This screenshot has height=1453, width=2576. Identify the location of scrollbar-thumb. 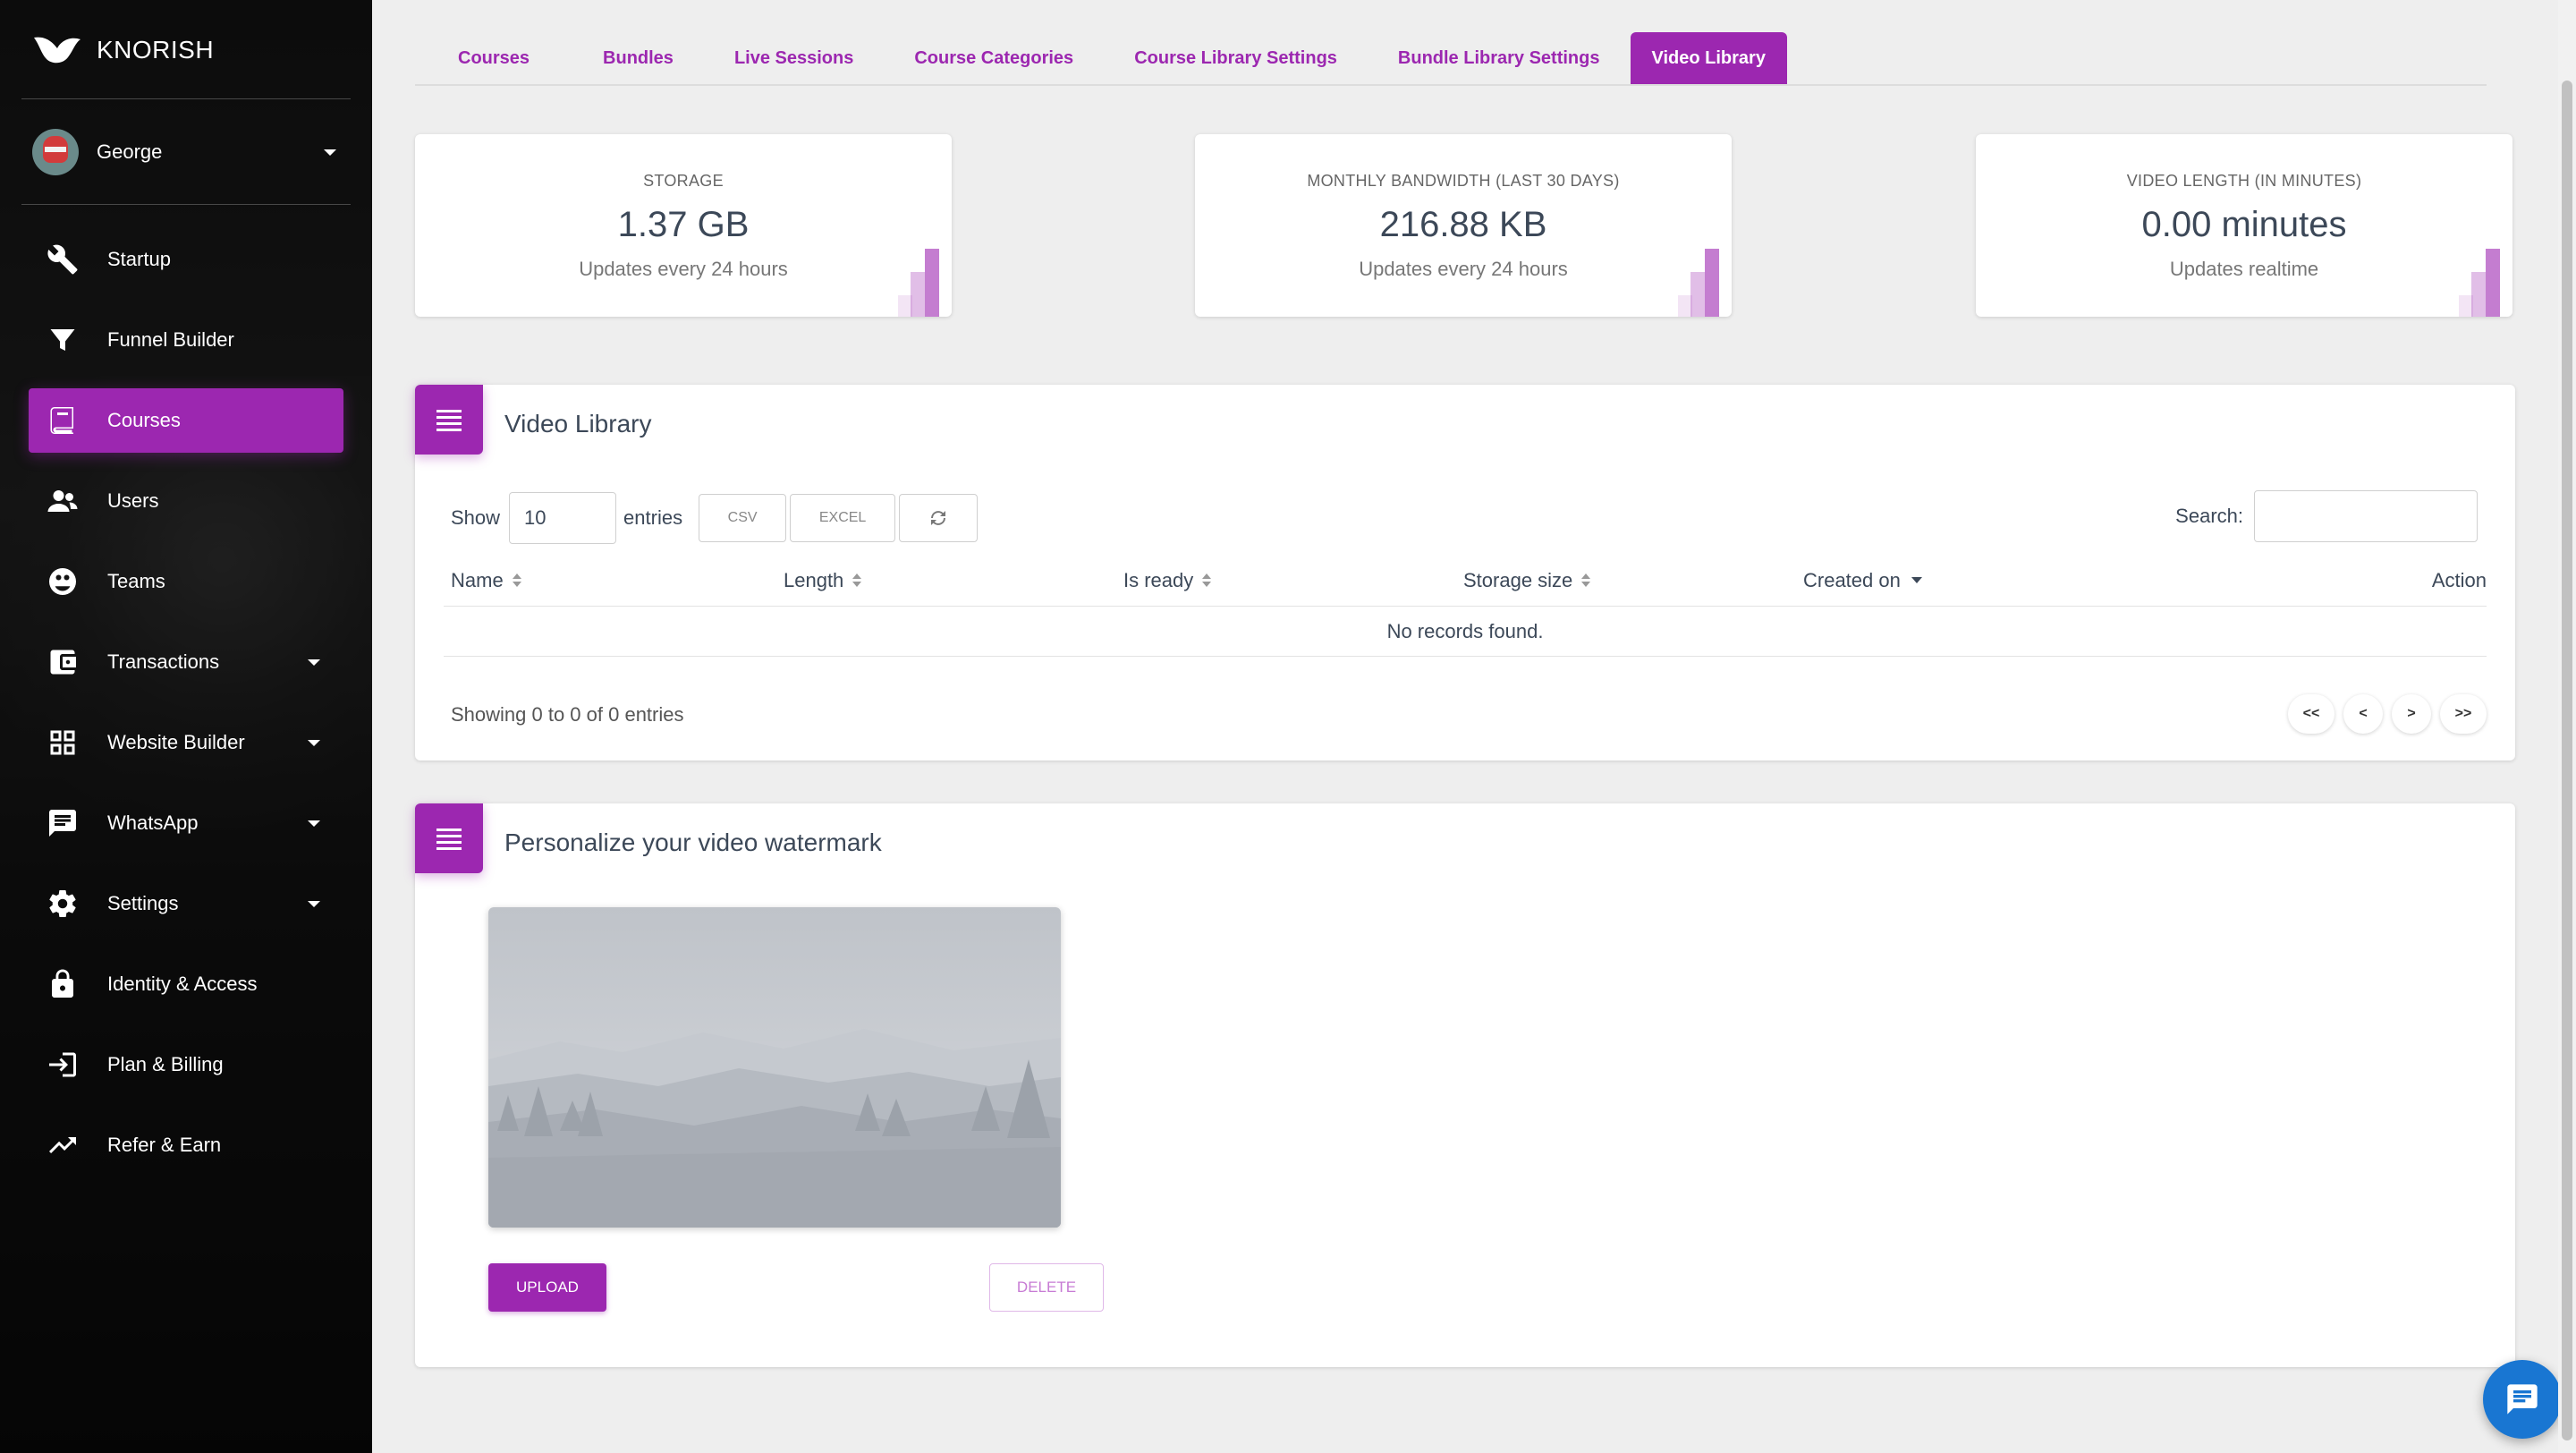
(2567, 760).